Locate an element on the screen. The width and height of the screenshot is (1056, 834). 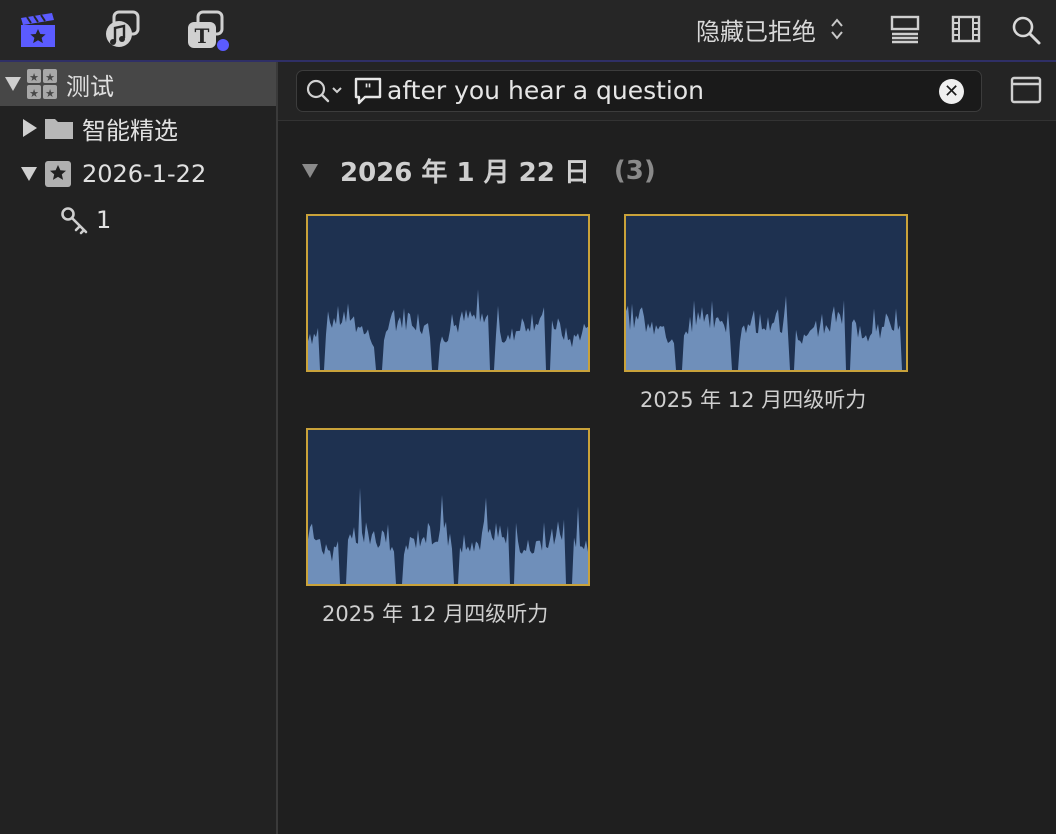
hide-rejected-filter: 隐藏已拒绝 is located at coordinates (770, 29).